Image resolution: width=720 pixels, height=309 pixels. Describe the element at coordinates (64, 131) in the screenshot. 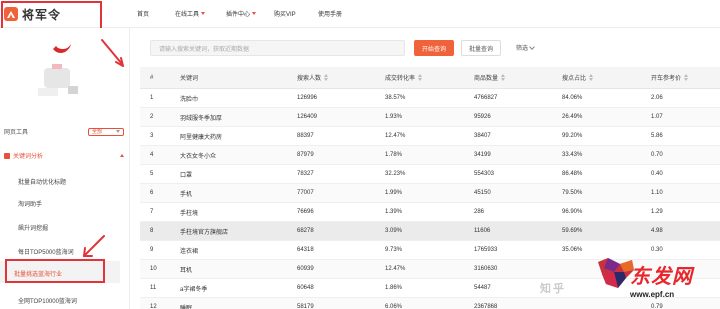

I see `tools-filter-row: 网页工具 全部` at that location.